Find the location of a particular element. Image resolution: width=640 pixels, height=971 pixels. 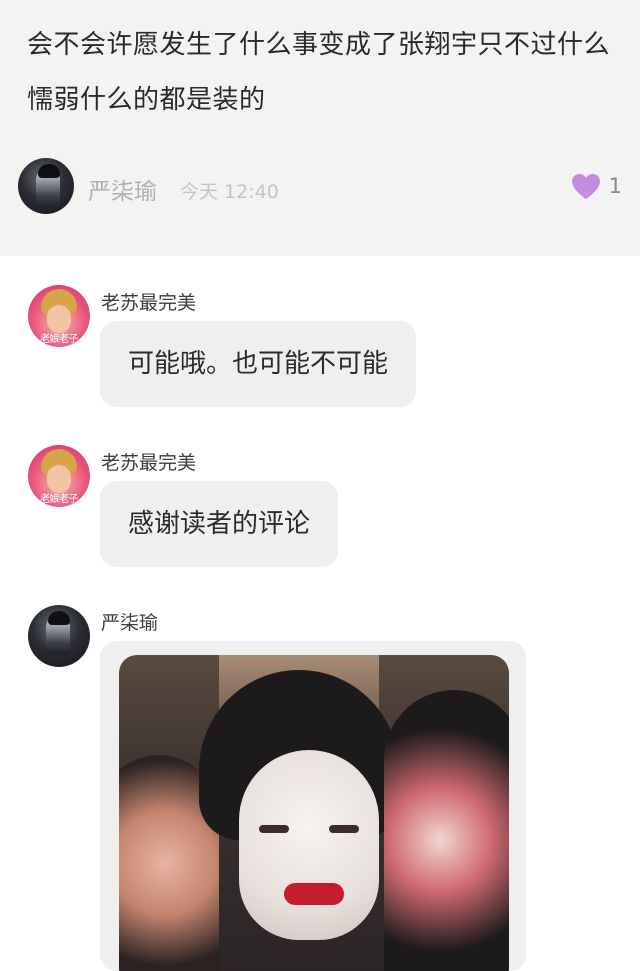

photo-face is located at coordinates (309, 845).